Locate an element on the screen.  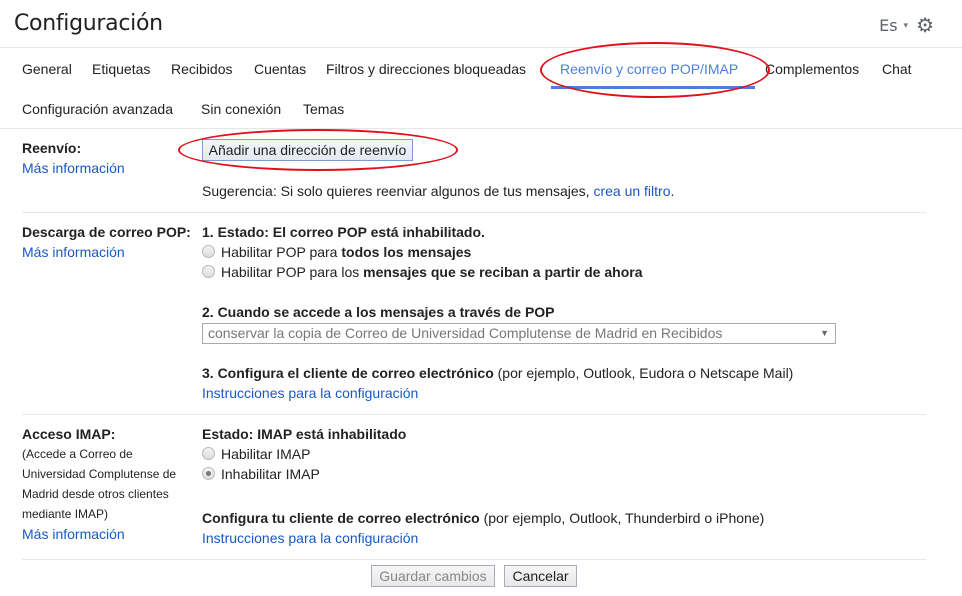
imap-status: Estado: IMAP está inhabilitado is located at coordinates (304, 434).